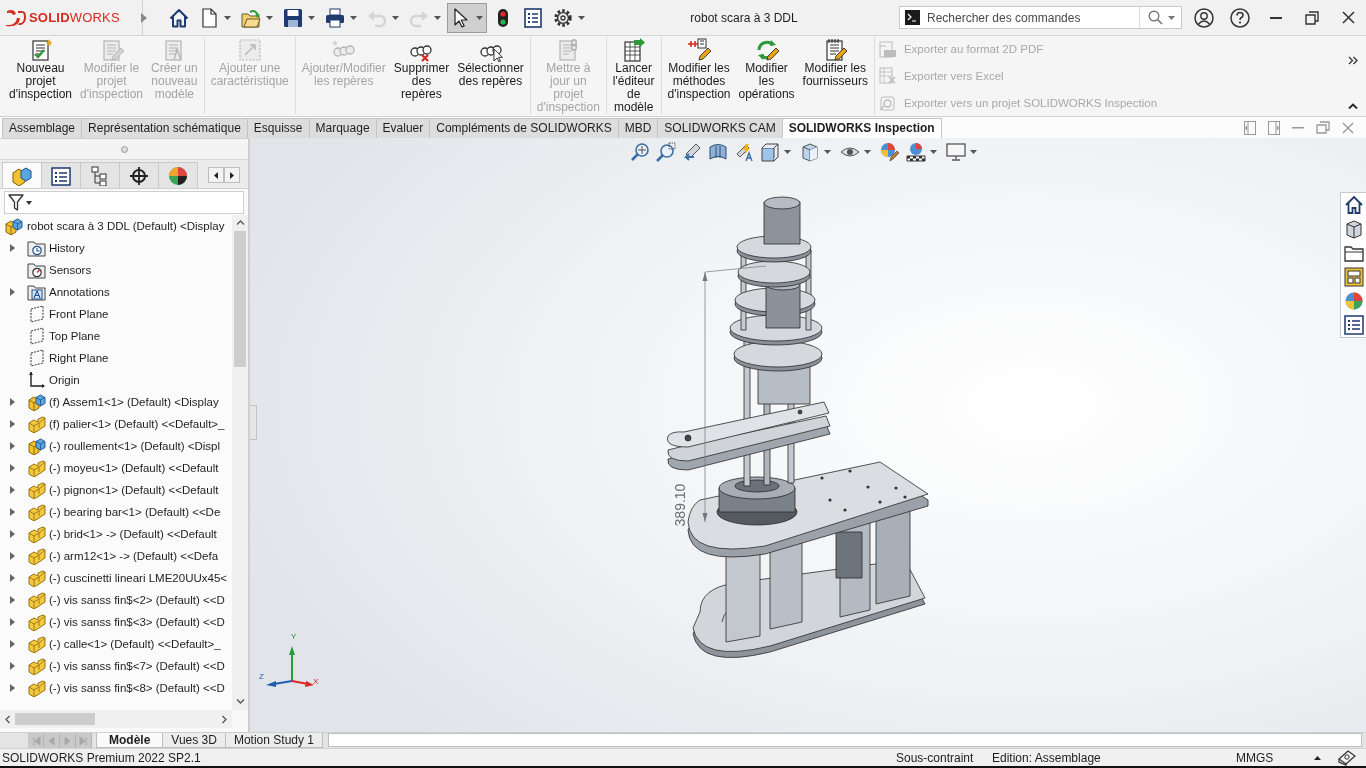  Describe the element at coordinates (109, 468) in the screenshot. I see `tree-item: (-) moyeu<1> (Default) <<Default` at that location.